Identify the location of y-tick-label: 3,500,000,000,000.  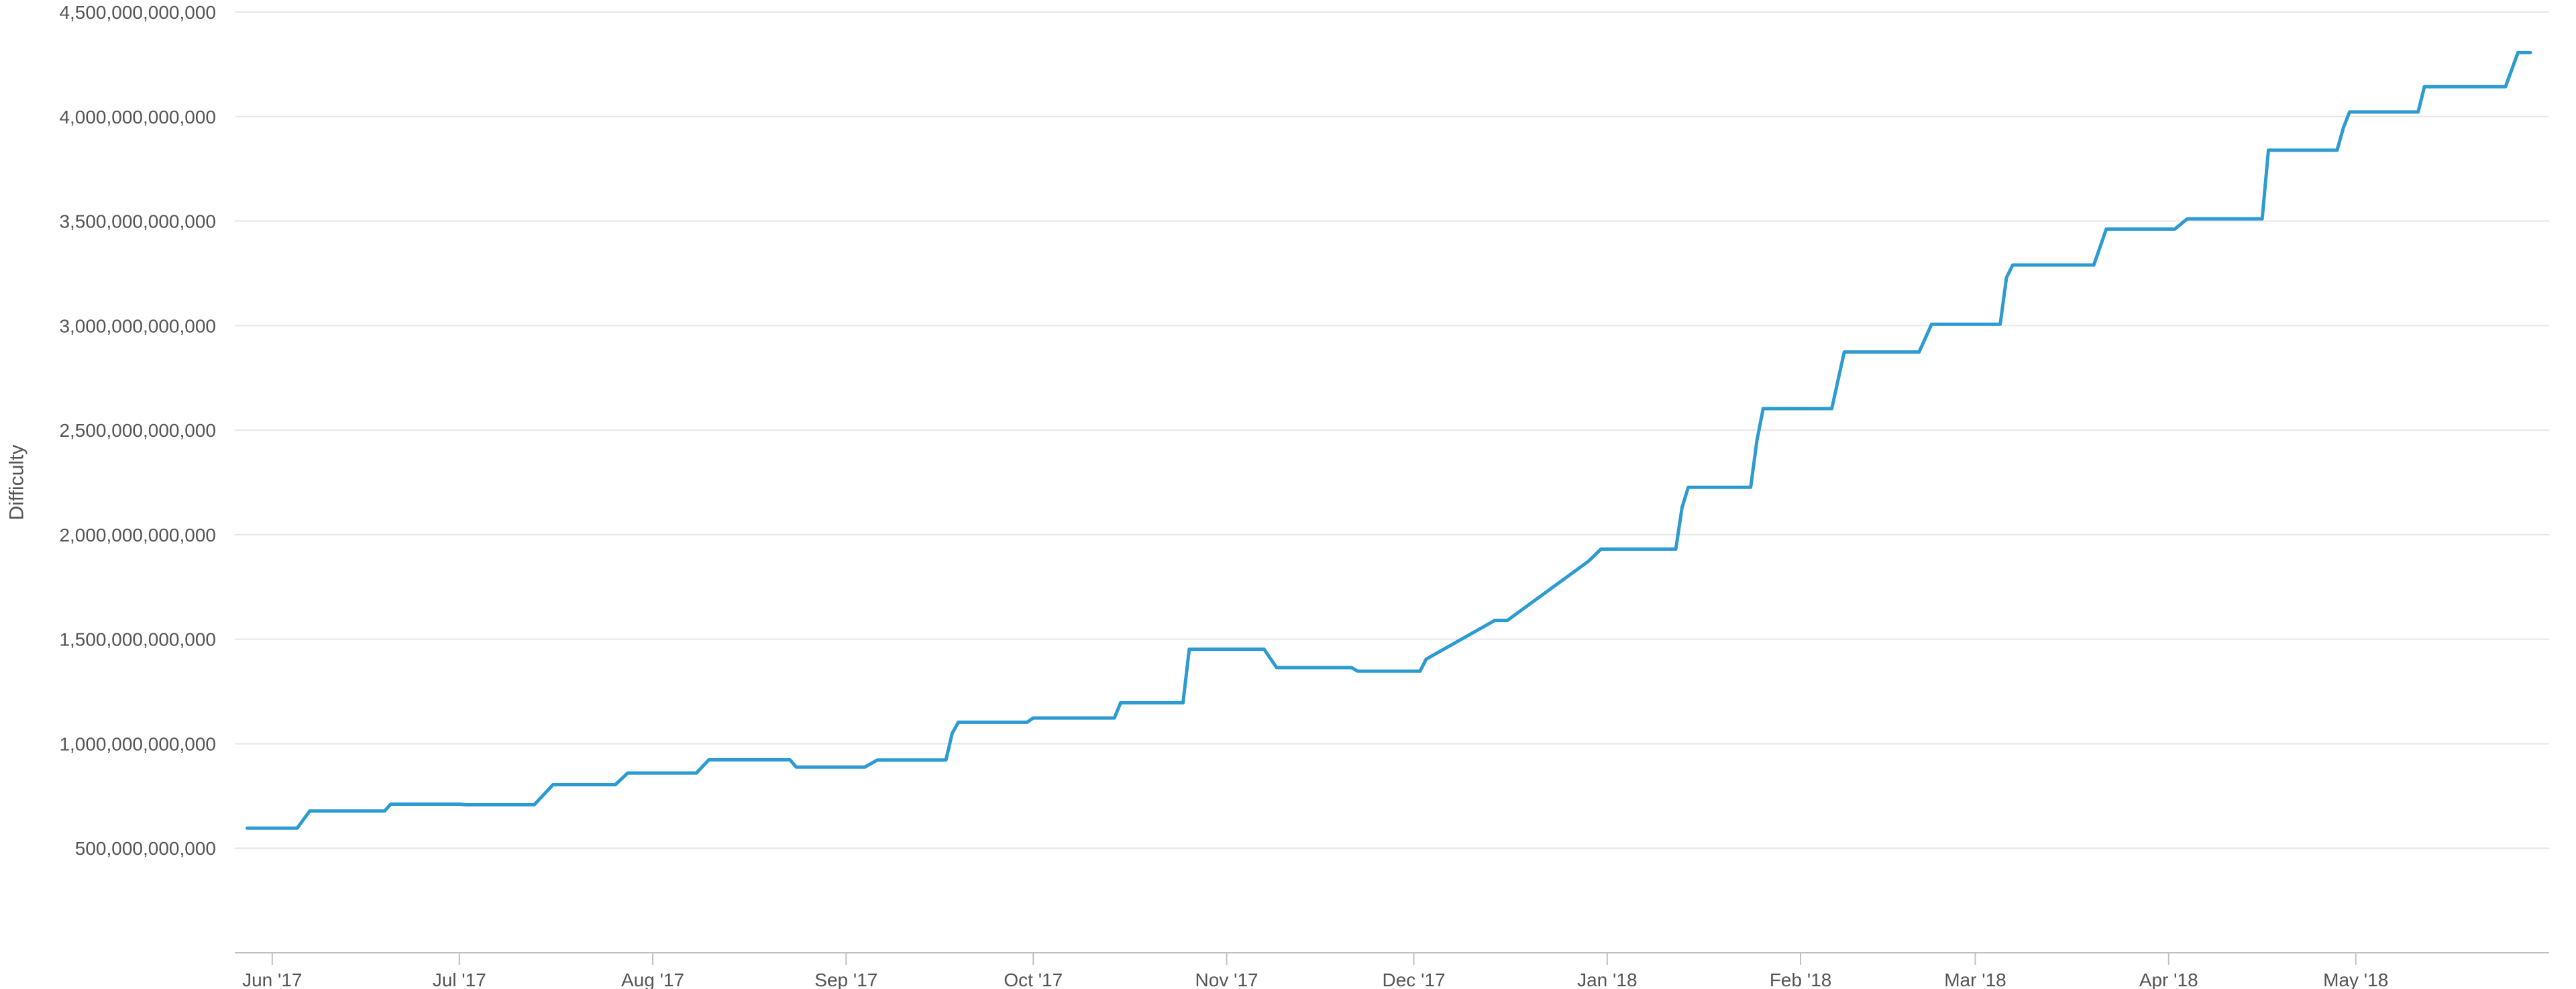
(137, 221).